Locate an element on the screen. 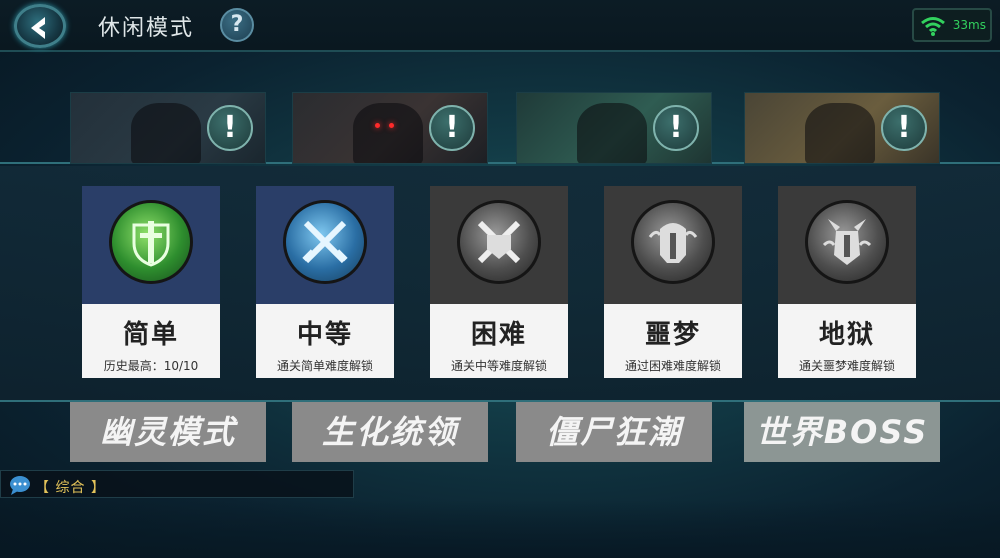 This screenshot has height=558, width=1000. crossed-swords-skull-icon is located at coordinates (499, 242).